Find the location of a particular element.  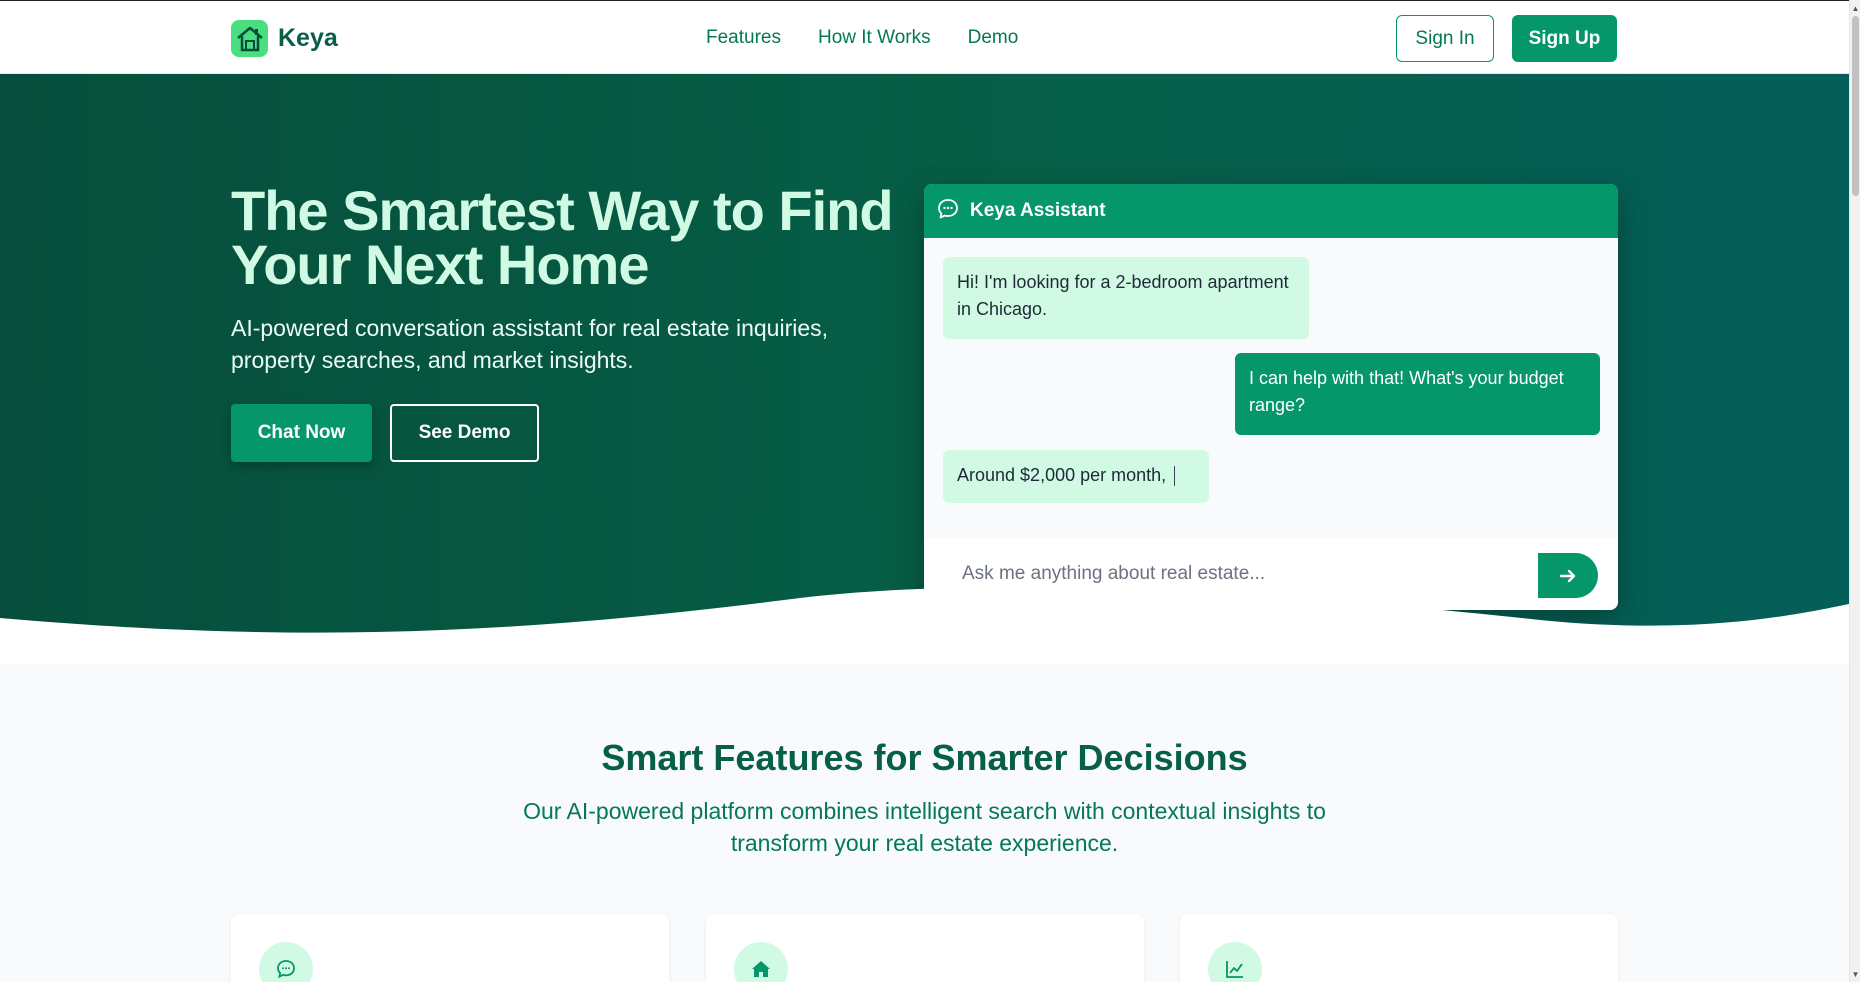

brand-name: Keya is located at coordinates (308, 38).